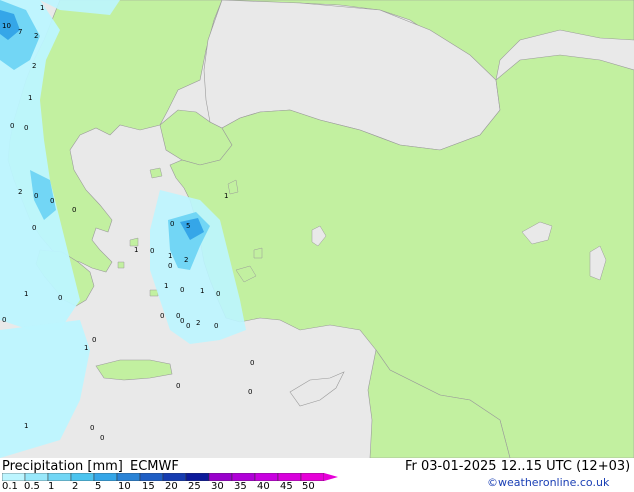  I want to click on legend-tick: 15, so click(148, 486).